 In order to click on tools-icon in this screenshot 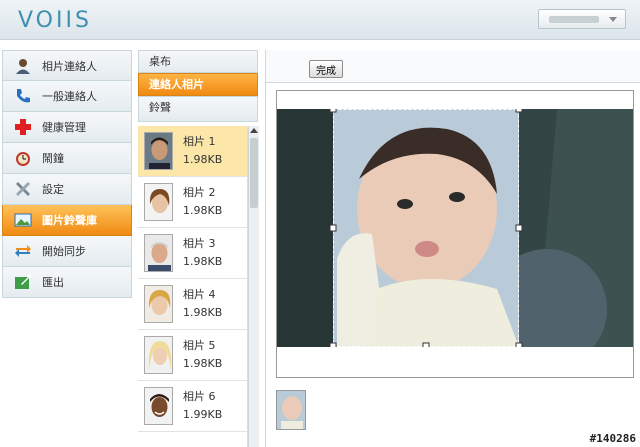, I will do `click(23, 189)`.